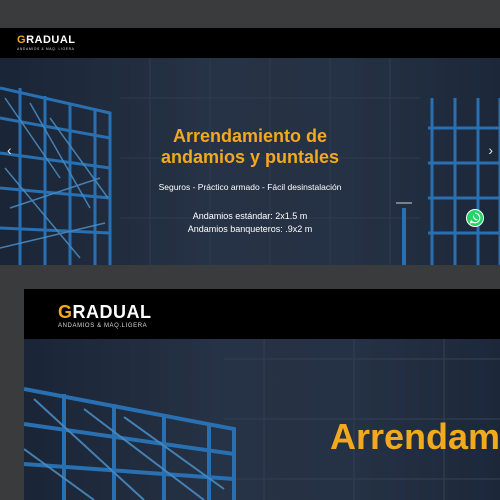 The width and height of the screenshot is (500, 500). Describe the element at coordinates (250, 43) in the screenshot. I see `navbar: GRADUAL ANDAMIOS & MAQ. LIGERA` at that location.